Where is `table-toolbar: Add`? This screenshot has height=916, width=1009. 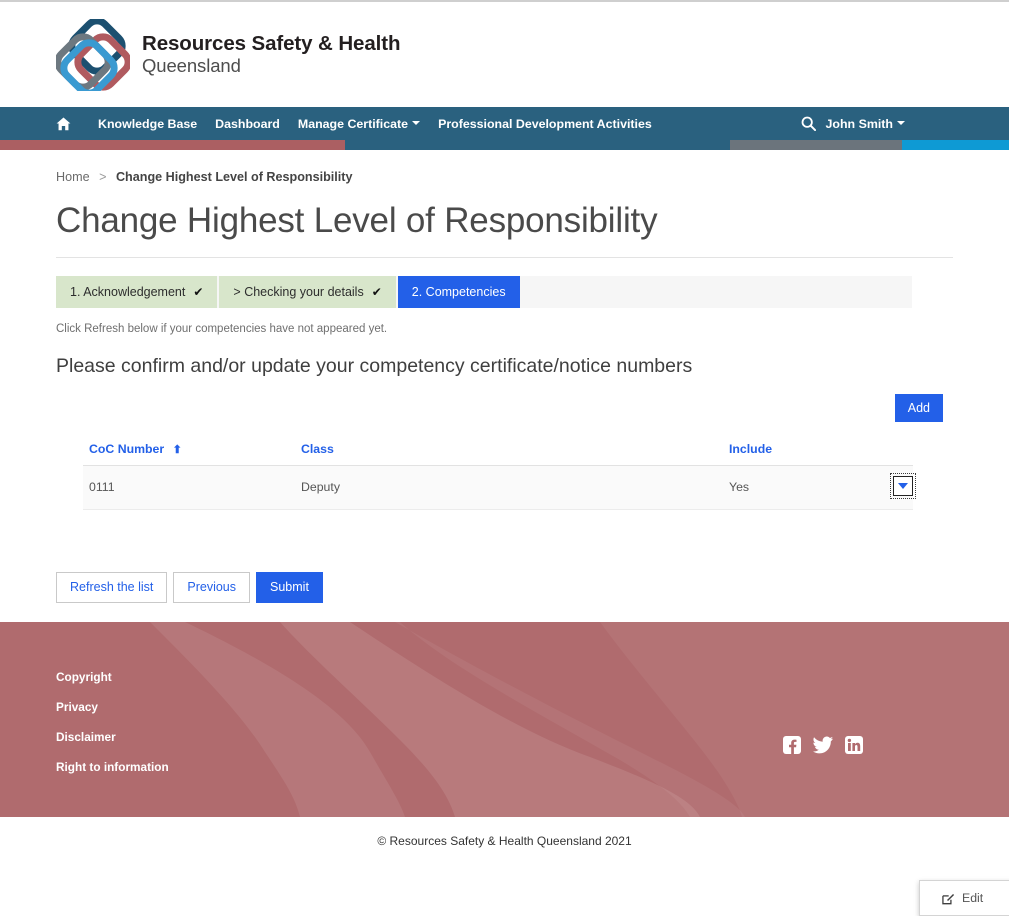 table-toolbar: Add is located at coordinates (504, 408).